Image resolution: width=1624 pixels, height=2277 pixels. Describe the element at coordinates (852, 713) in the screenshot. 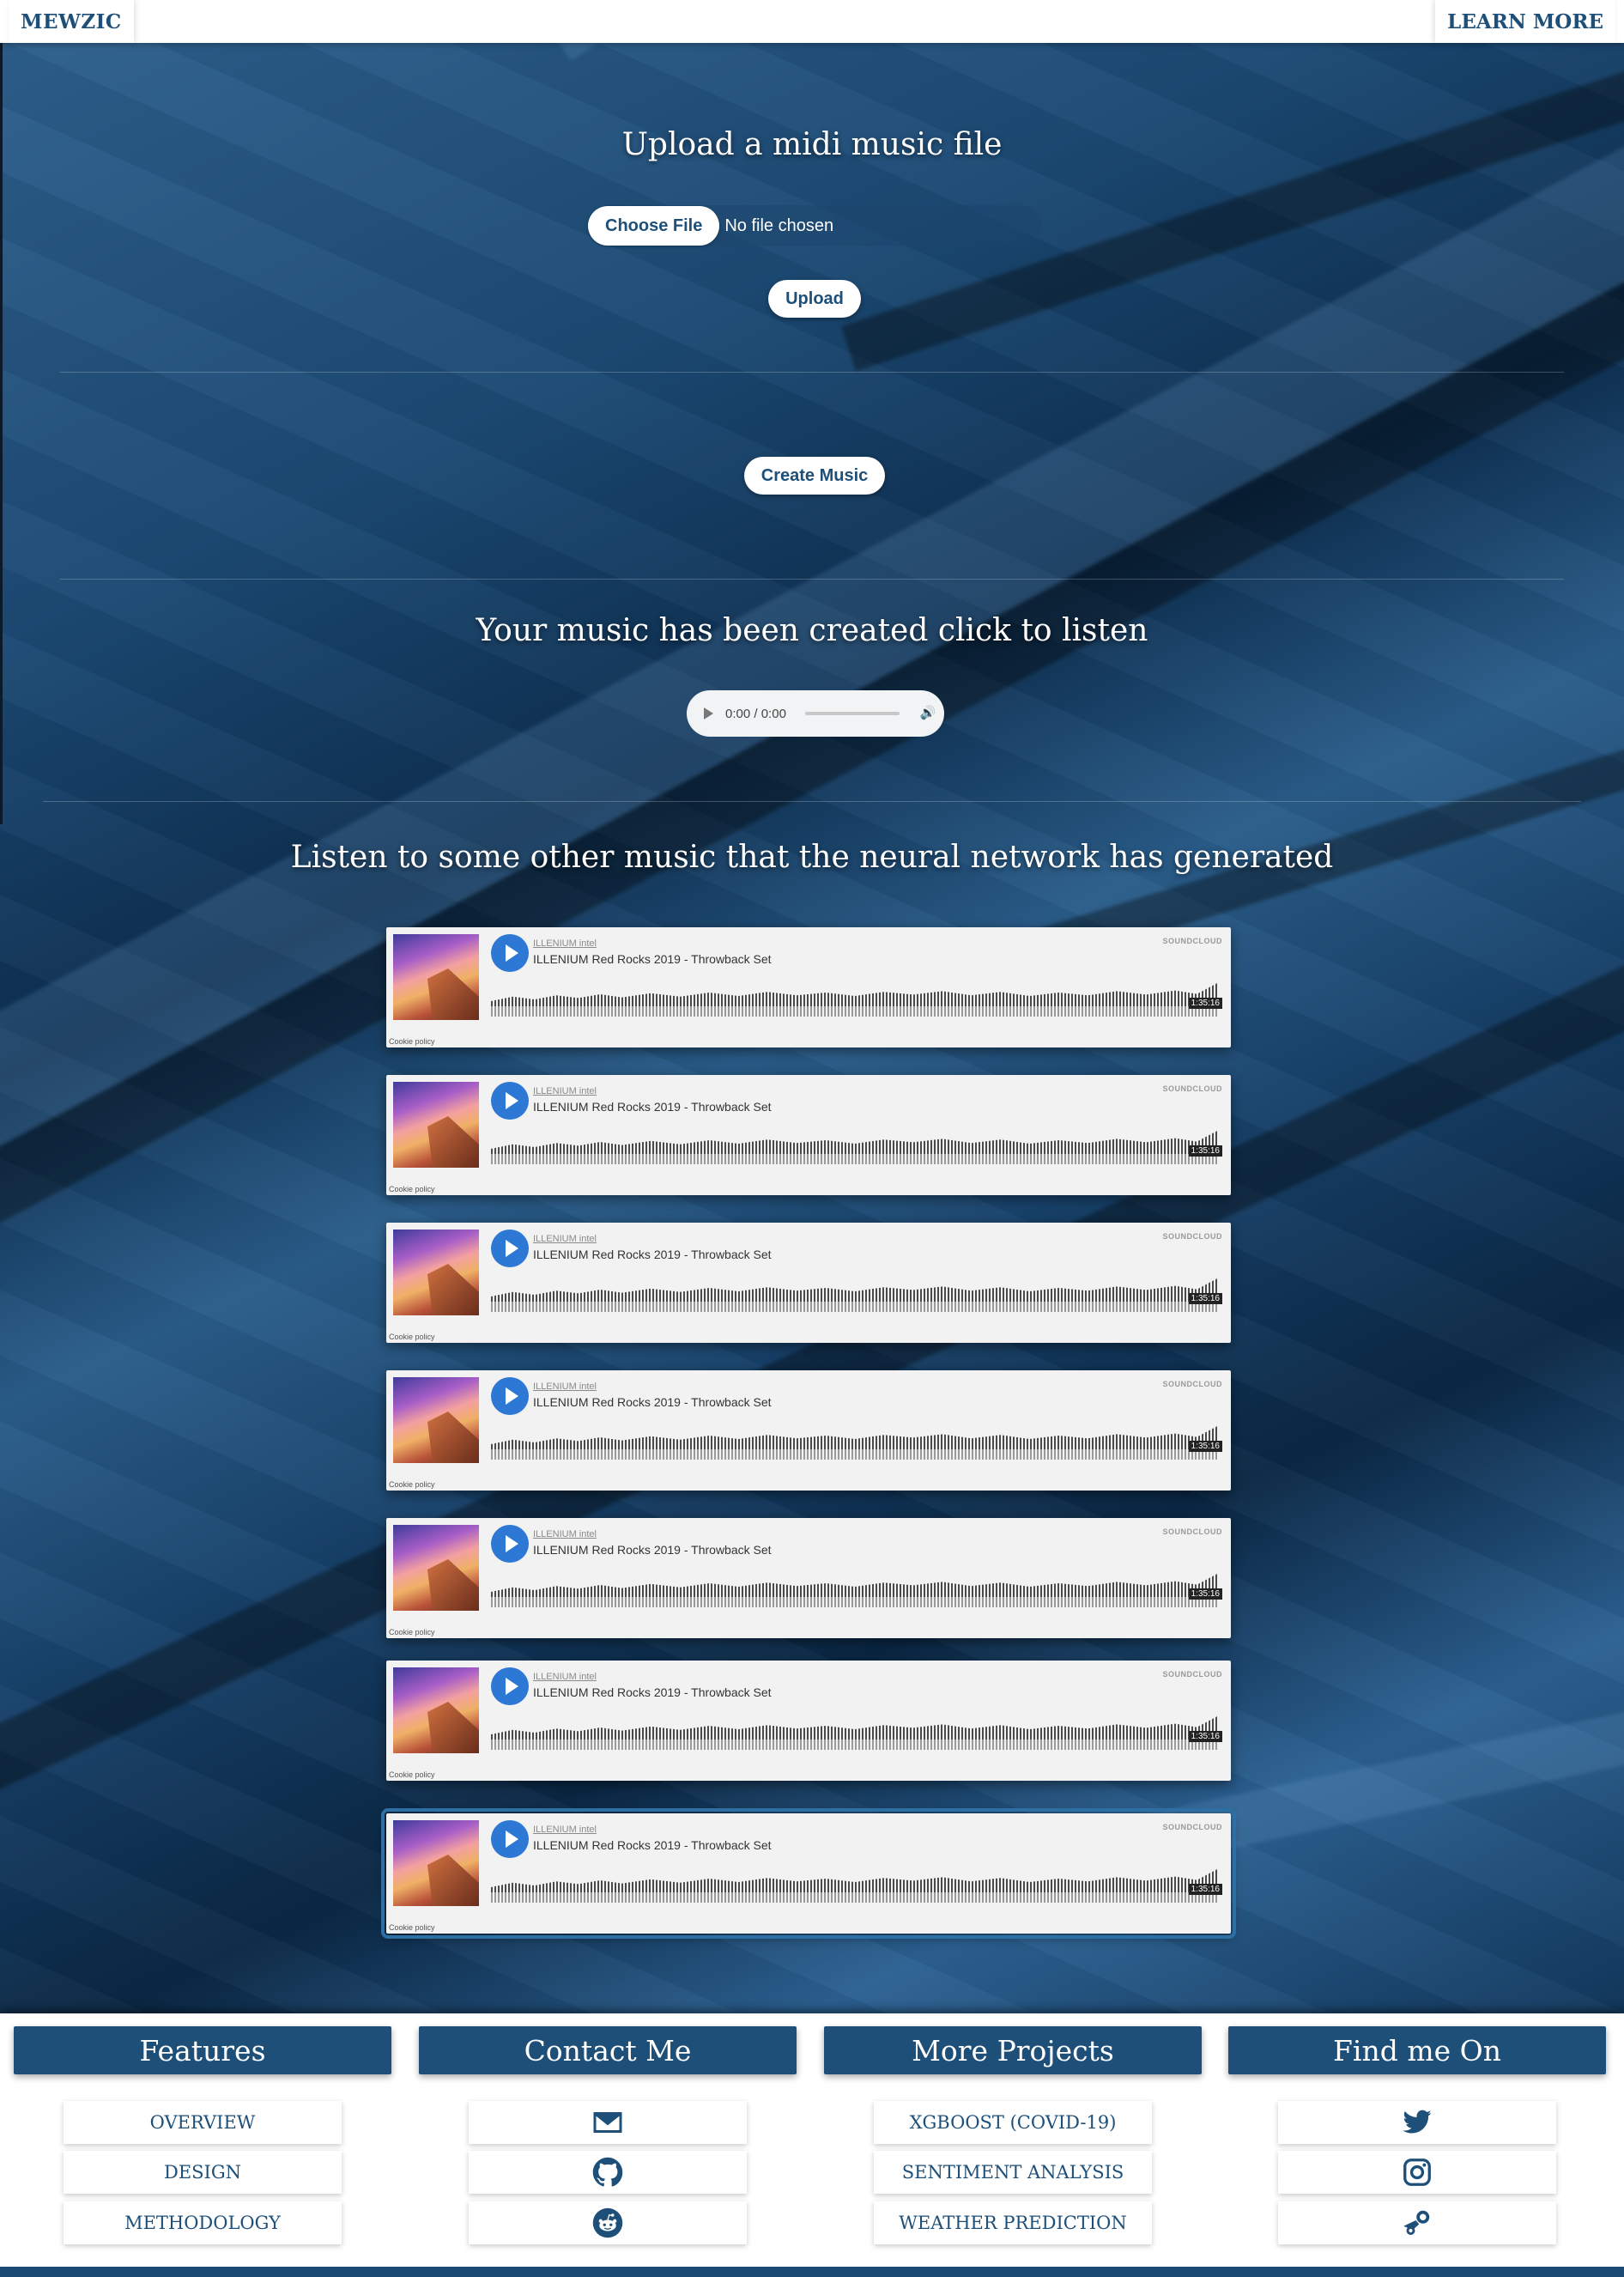

I see `seek-slider` at that location.